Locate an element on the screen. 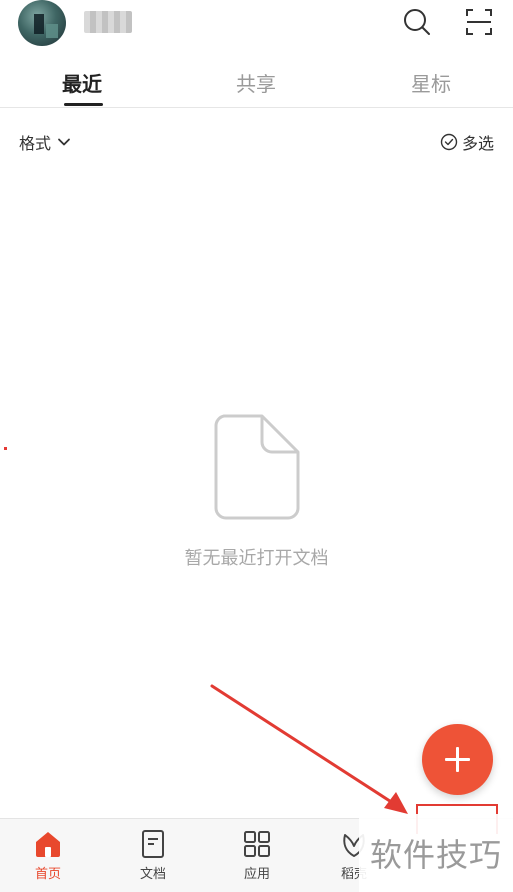 This screenshot has height=892, width=513. chevron-down-icon is located at coordinates (64, 142).